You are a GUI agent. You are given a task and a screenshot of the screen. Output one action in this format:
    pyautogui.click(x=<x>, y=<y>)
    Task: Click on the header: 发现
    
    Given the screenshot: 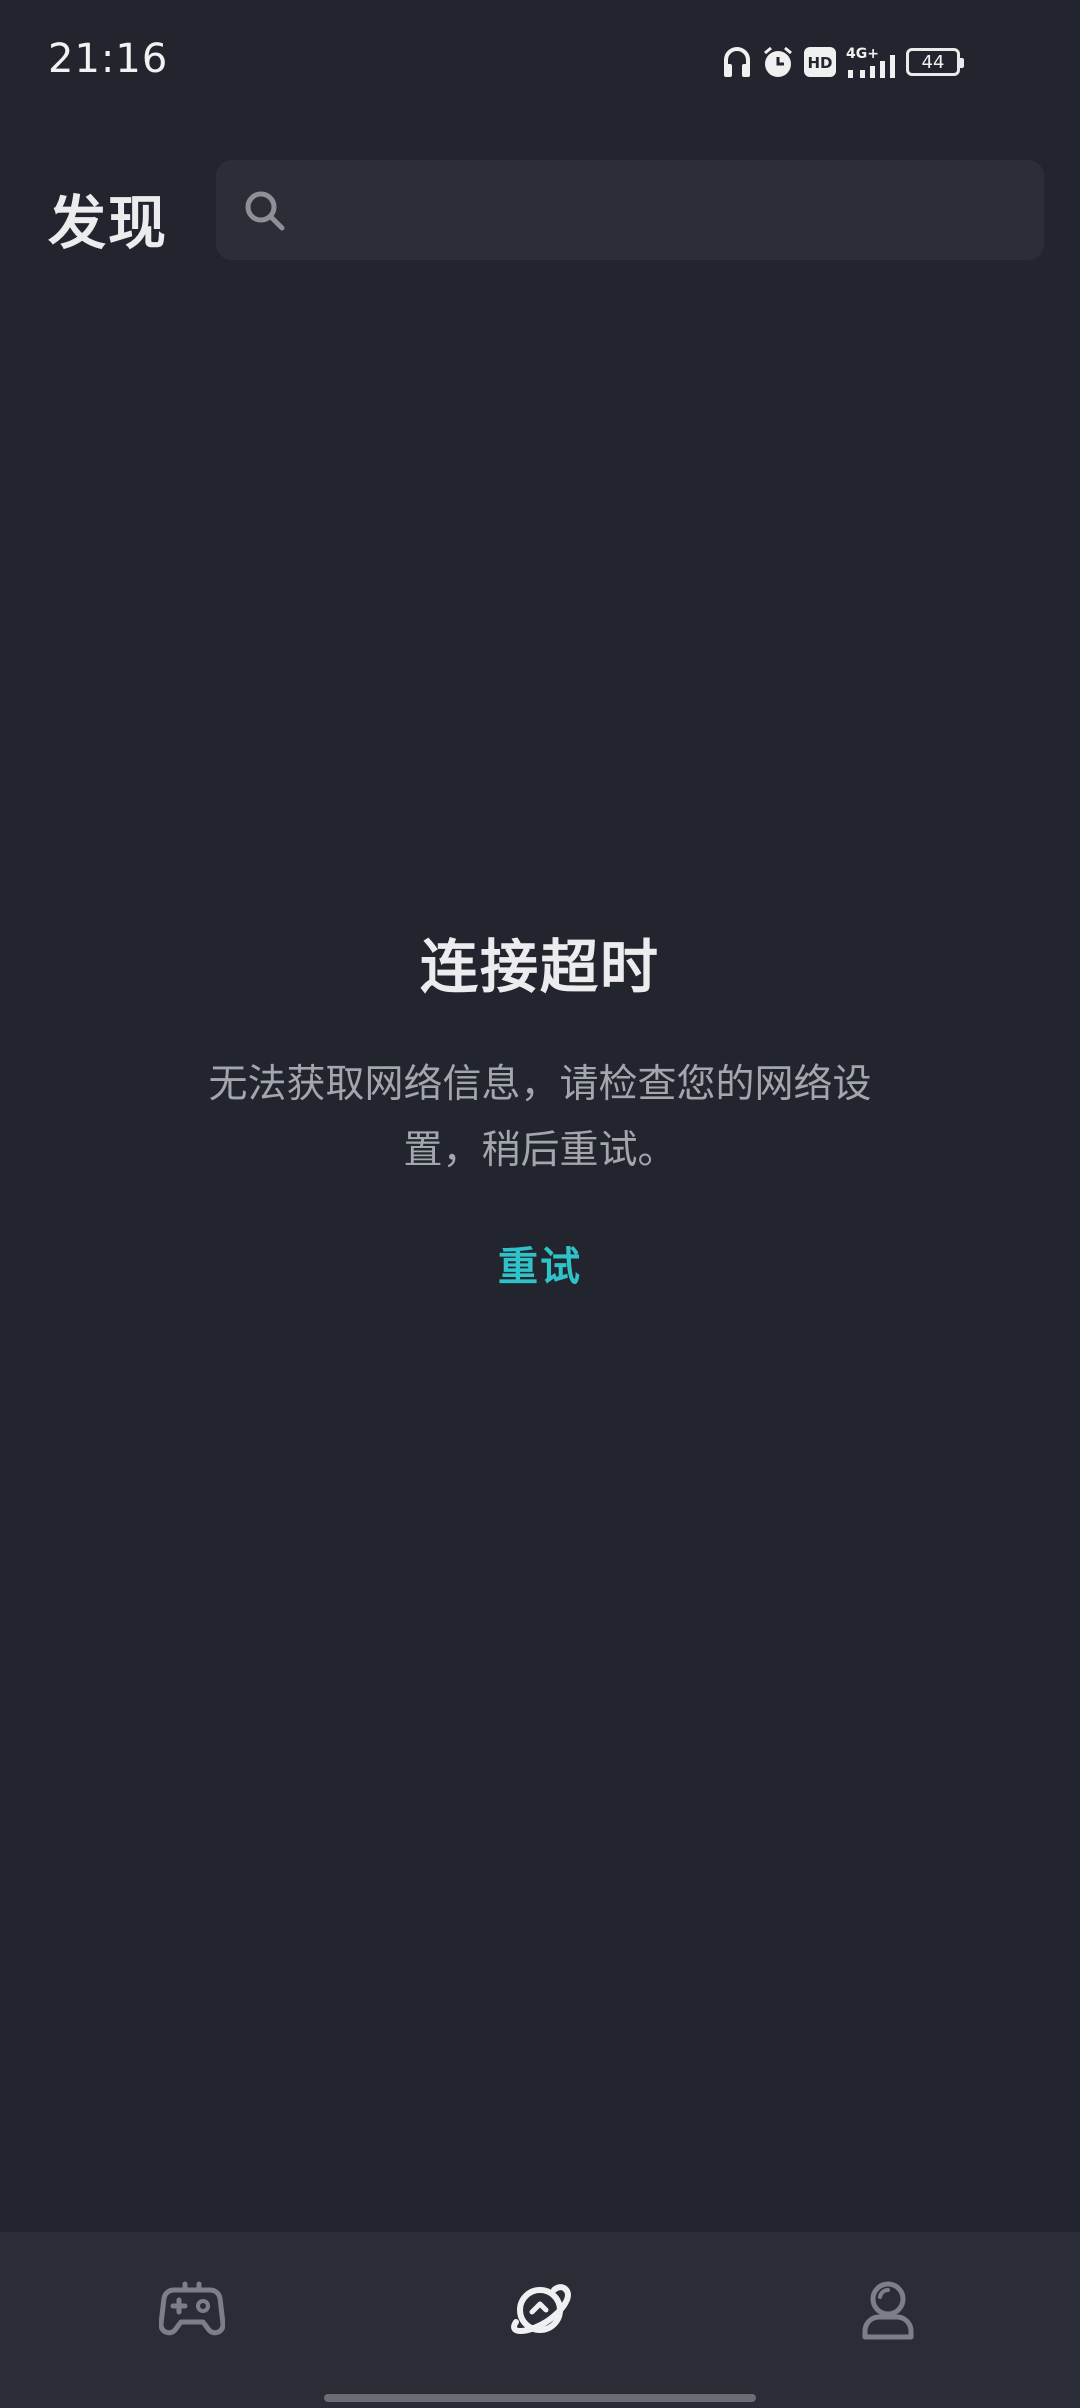 What is the action you would take?
    pyautogui.click(x=540, y=209)
    